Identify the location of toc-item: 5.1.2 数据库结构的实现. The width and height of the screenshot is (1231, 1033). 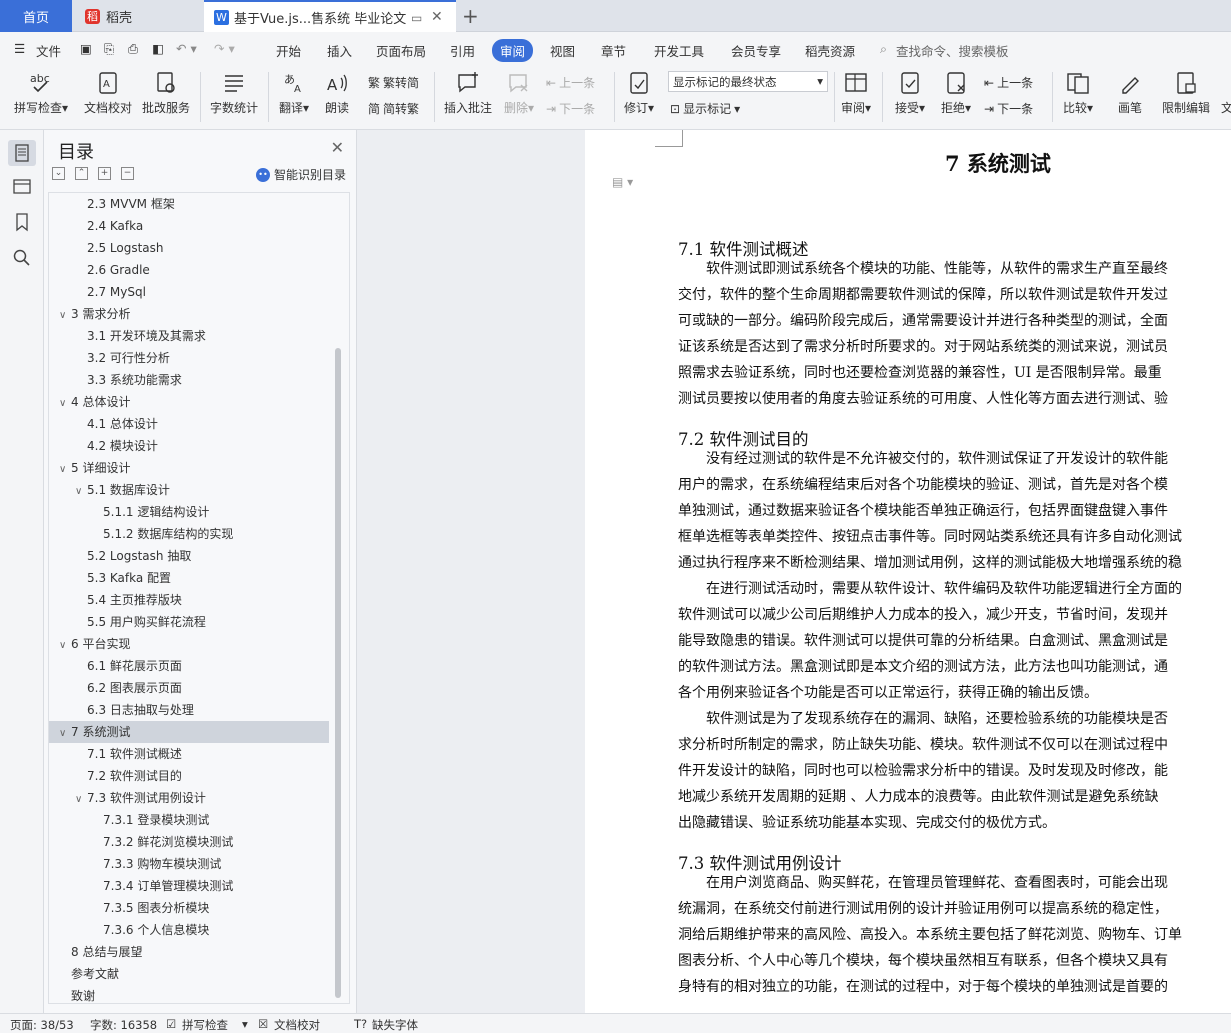
(141, 534).